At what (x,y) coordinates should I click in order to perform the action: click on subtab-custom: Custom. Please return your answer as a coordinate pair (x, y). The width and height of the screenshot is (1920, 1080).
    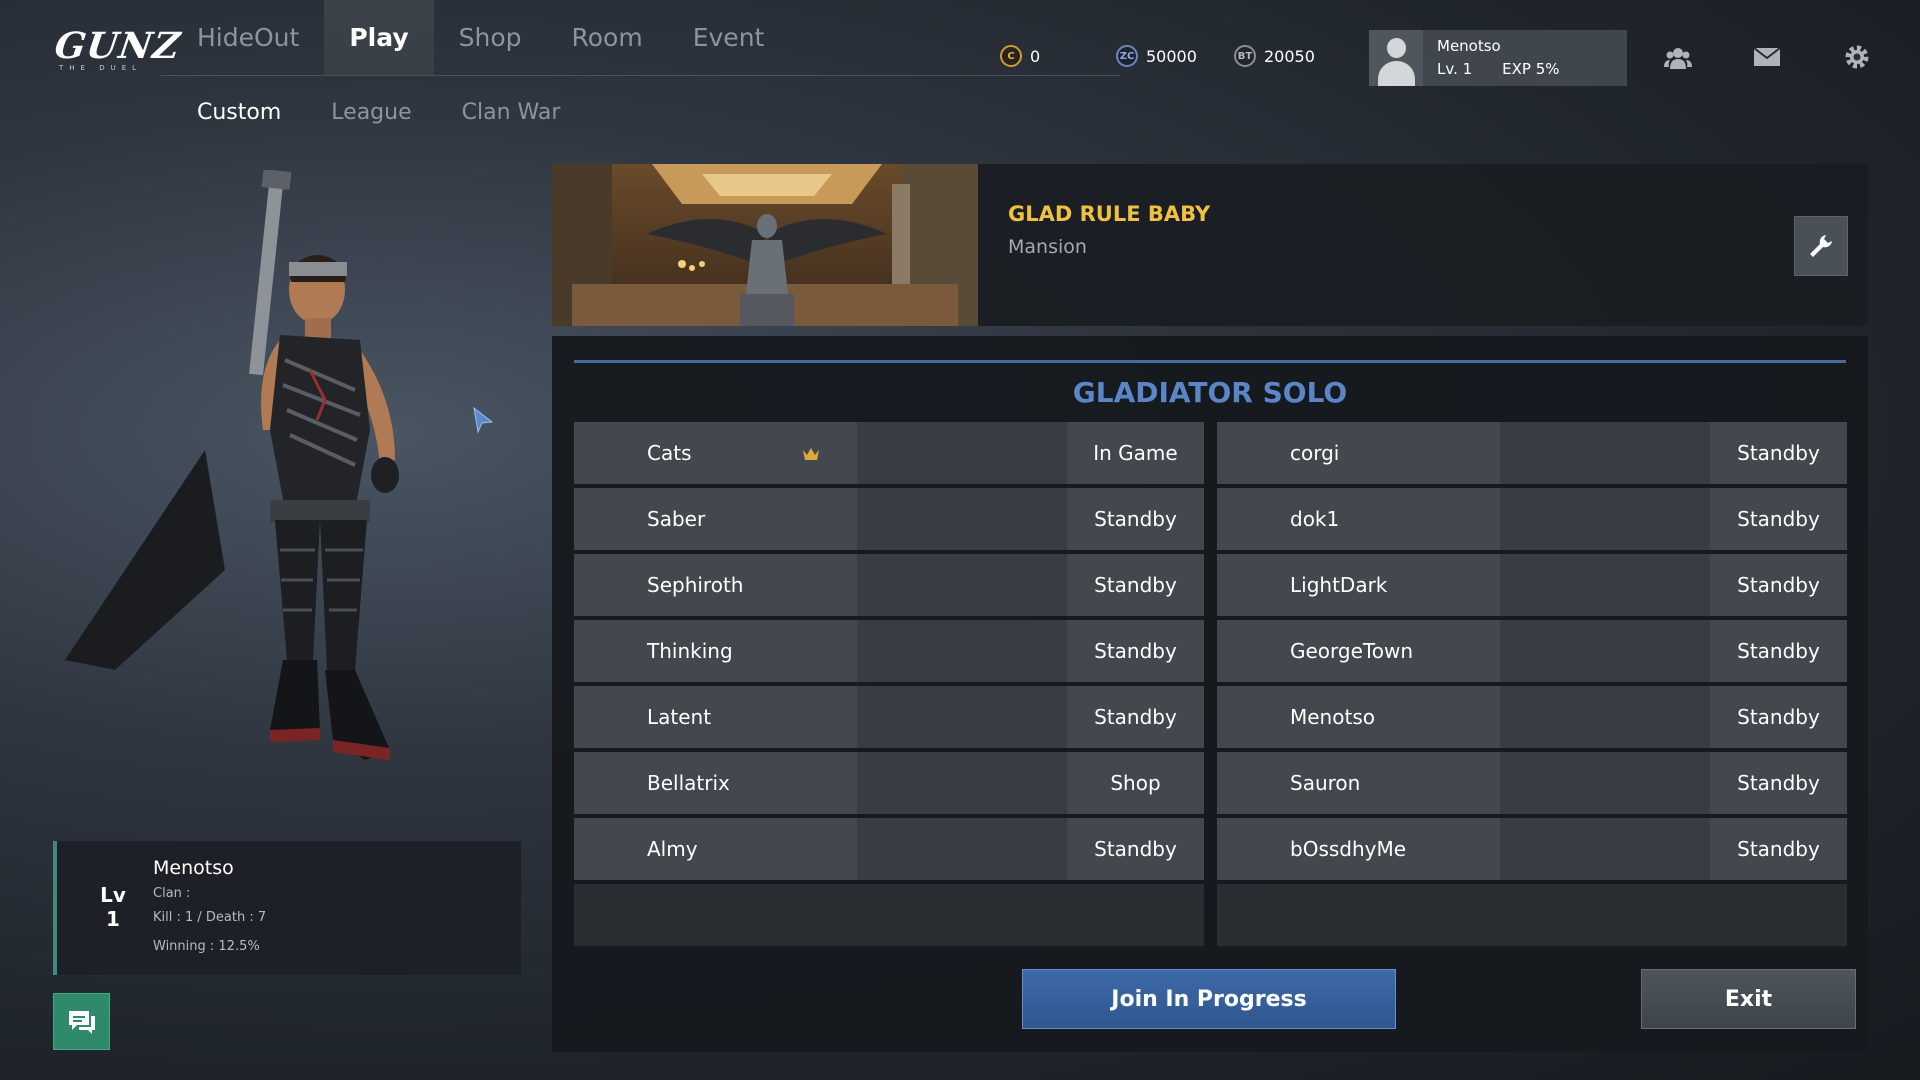
    Looking at the image, I should click on (239, 113).